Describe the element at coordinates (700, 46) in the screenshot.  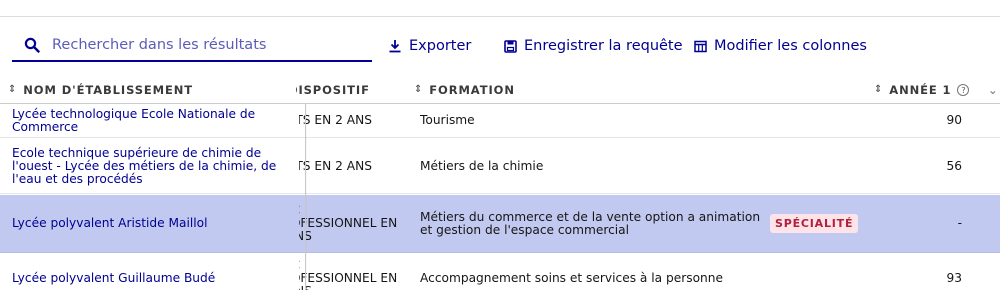
I see `table-icon` at that location.